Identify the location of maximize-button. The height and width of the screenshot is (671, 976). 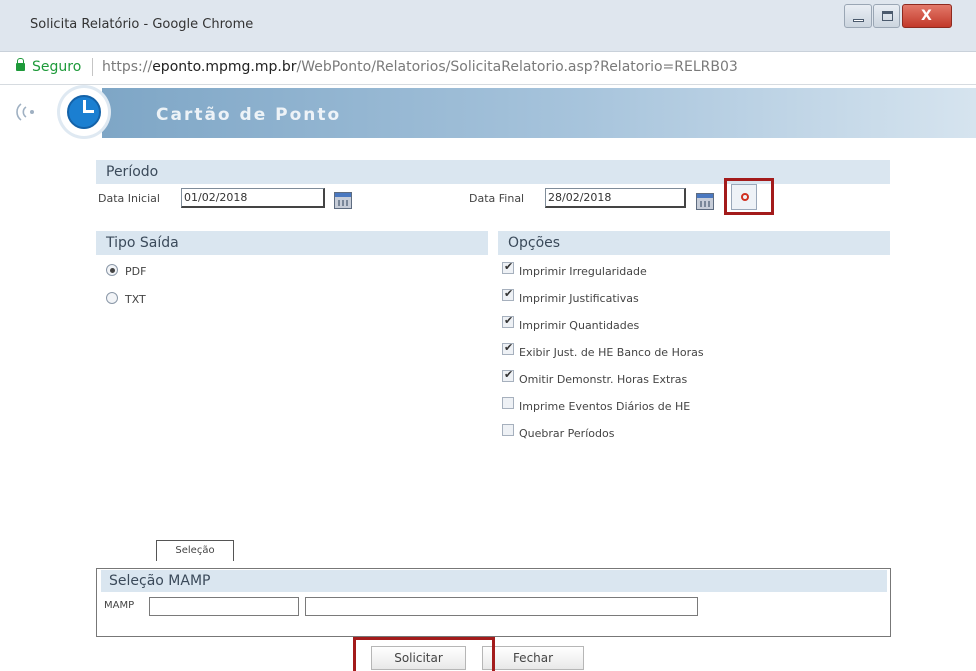
(886, 16).